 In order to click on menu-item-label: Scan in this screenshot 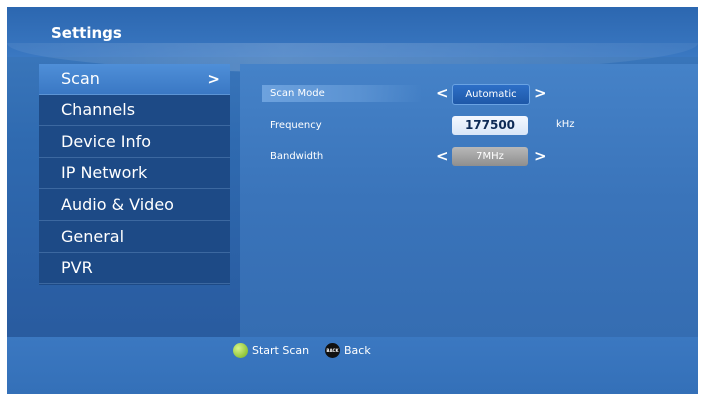, I will do `click(80, 78)`.